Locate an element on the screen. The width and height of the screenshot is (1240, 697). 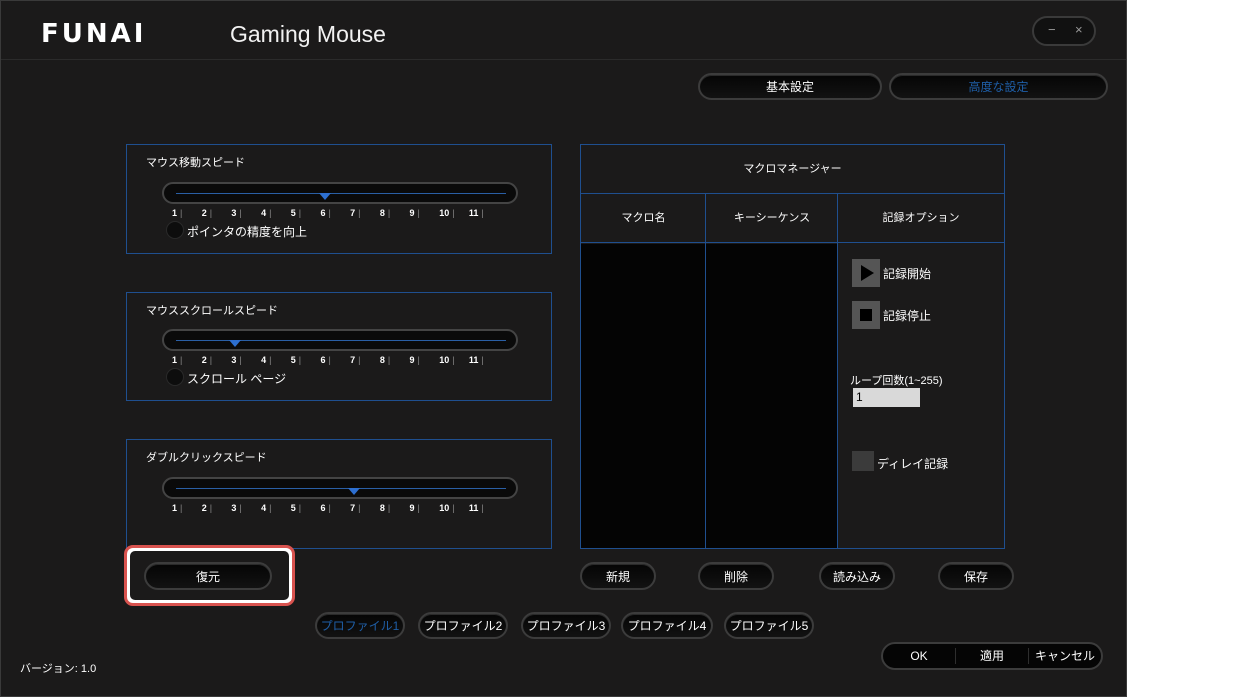
precision-label: ポインタの精度を向上 is located at coordinates (247, 232).